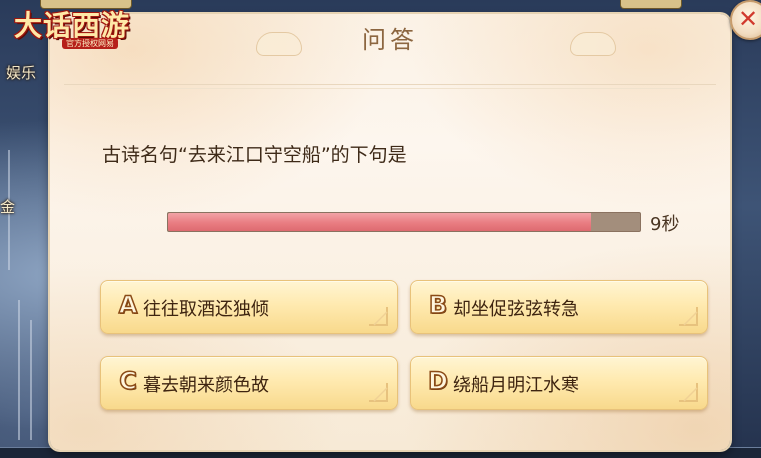 Image resolution: width=761 pixels, height=458 pixels. What do you see at coordinates (83, 28) in the screenshot?
I see `game-logo: 大话西游 官方授权网易` at bounding box center [83, 28].